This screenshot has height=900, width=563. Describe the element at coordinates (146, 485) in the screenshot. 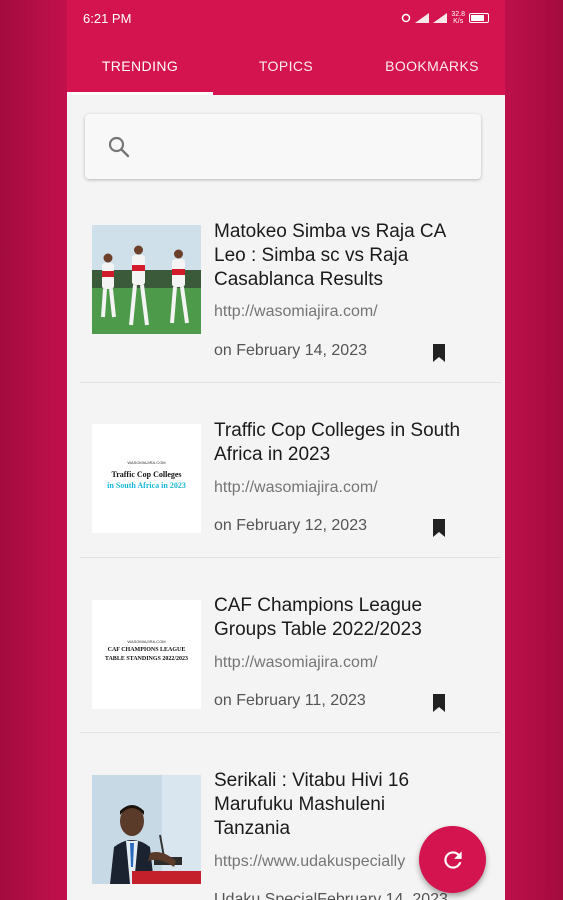

I see `thumbnail-line-2: in South Africa in 2023` at that location.